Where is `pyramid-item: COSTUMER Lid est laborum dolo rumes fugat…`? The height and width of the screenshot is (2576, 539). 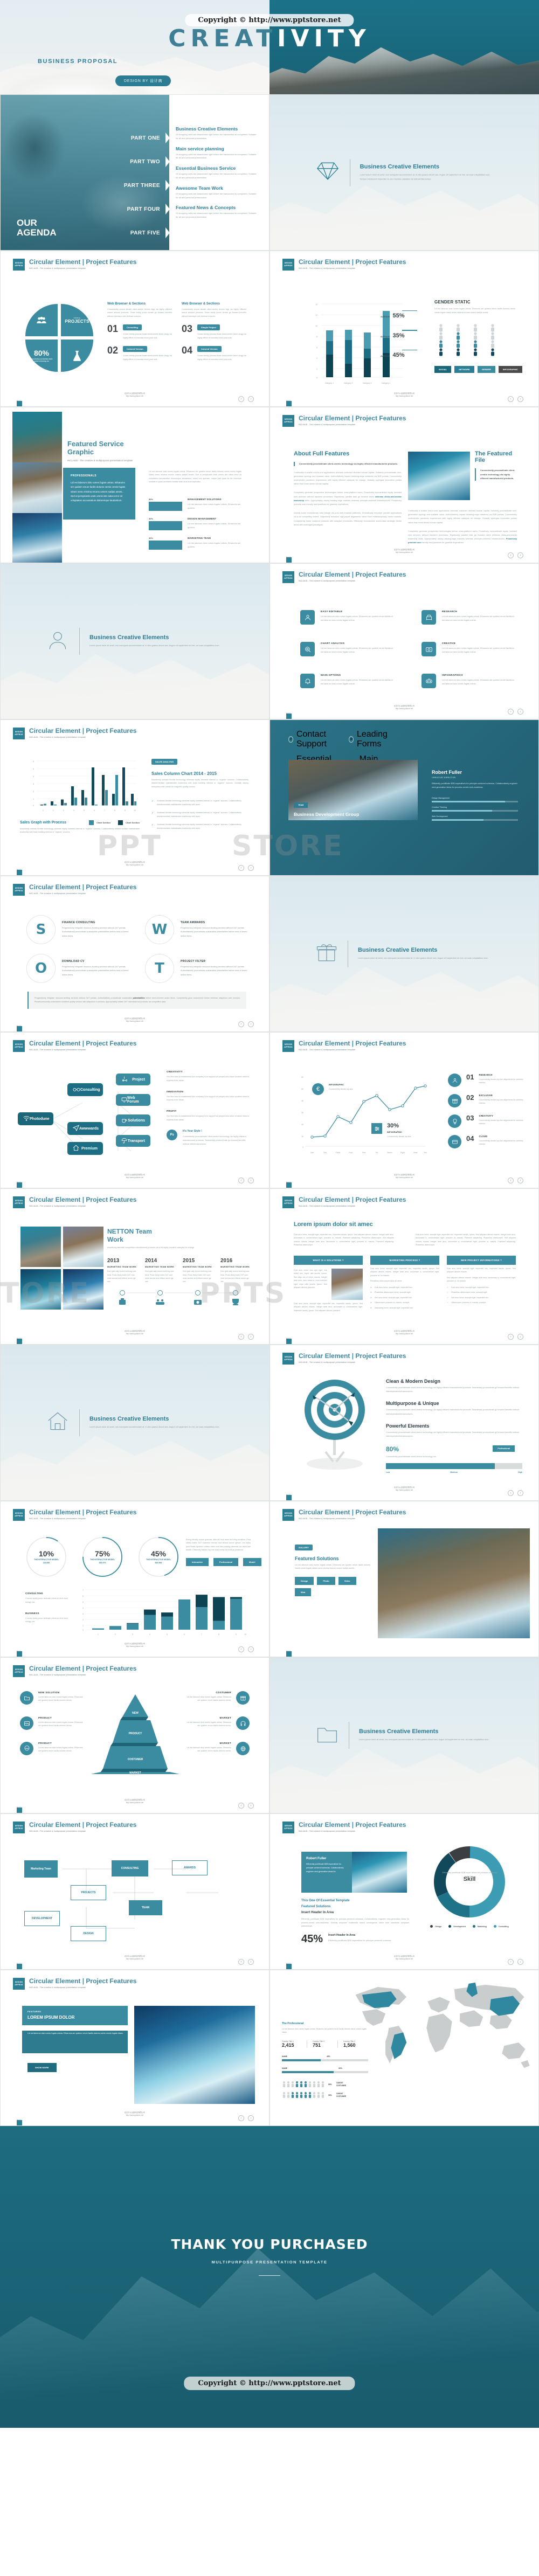 pyramid-item: COSTUMER Lid est laborum dolo rumes fugat… is located at coordinates (218, 1698).